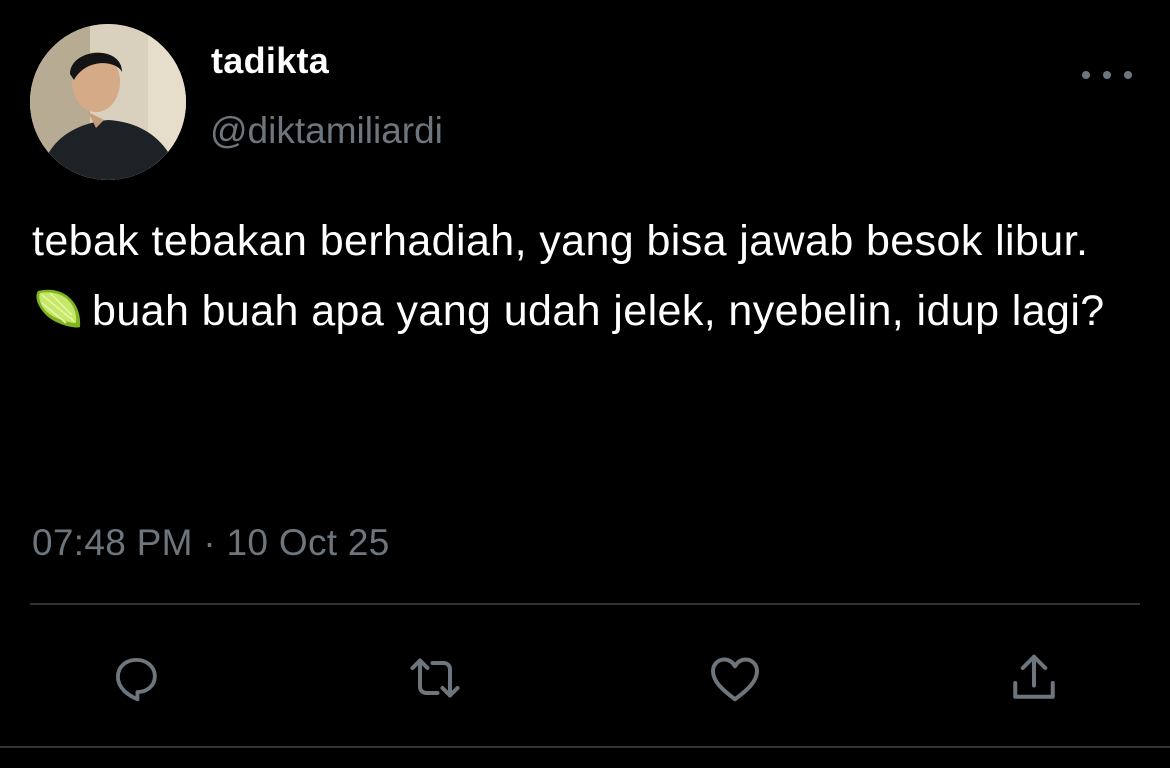  I want to click on lime-emoji-icon, so click(58, 308).